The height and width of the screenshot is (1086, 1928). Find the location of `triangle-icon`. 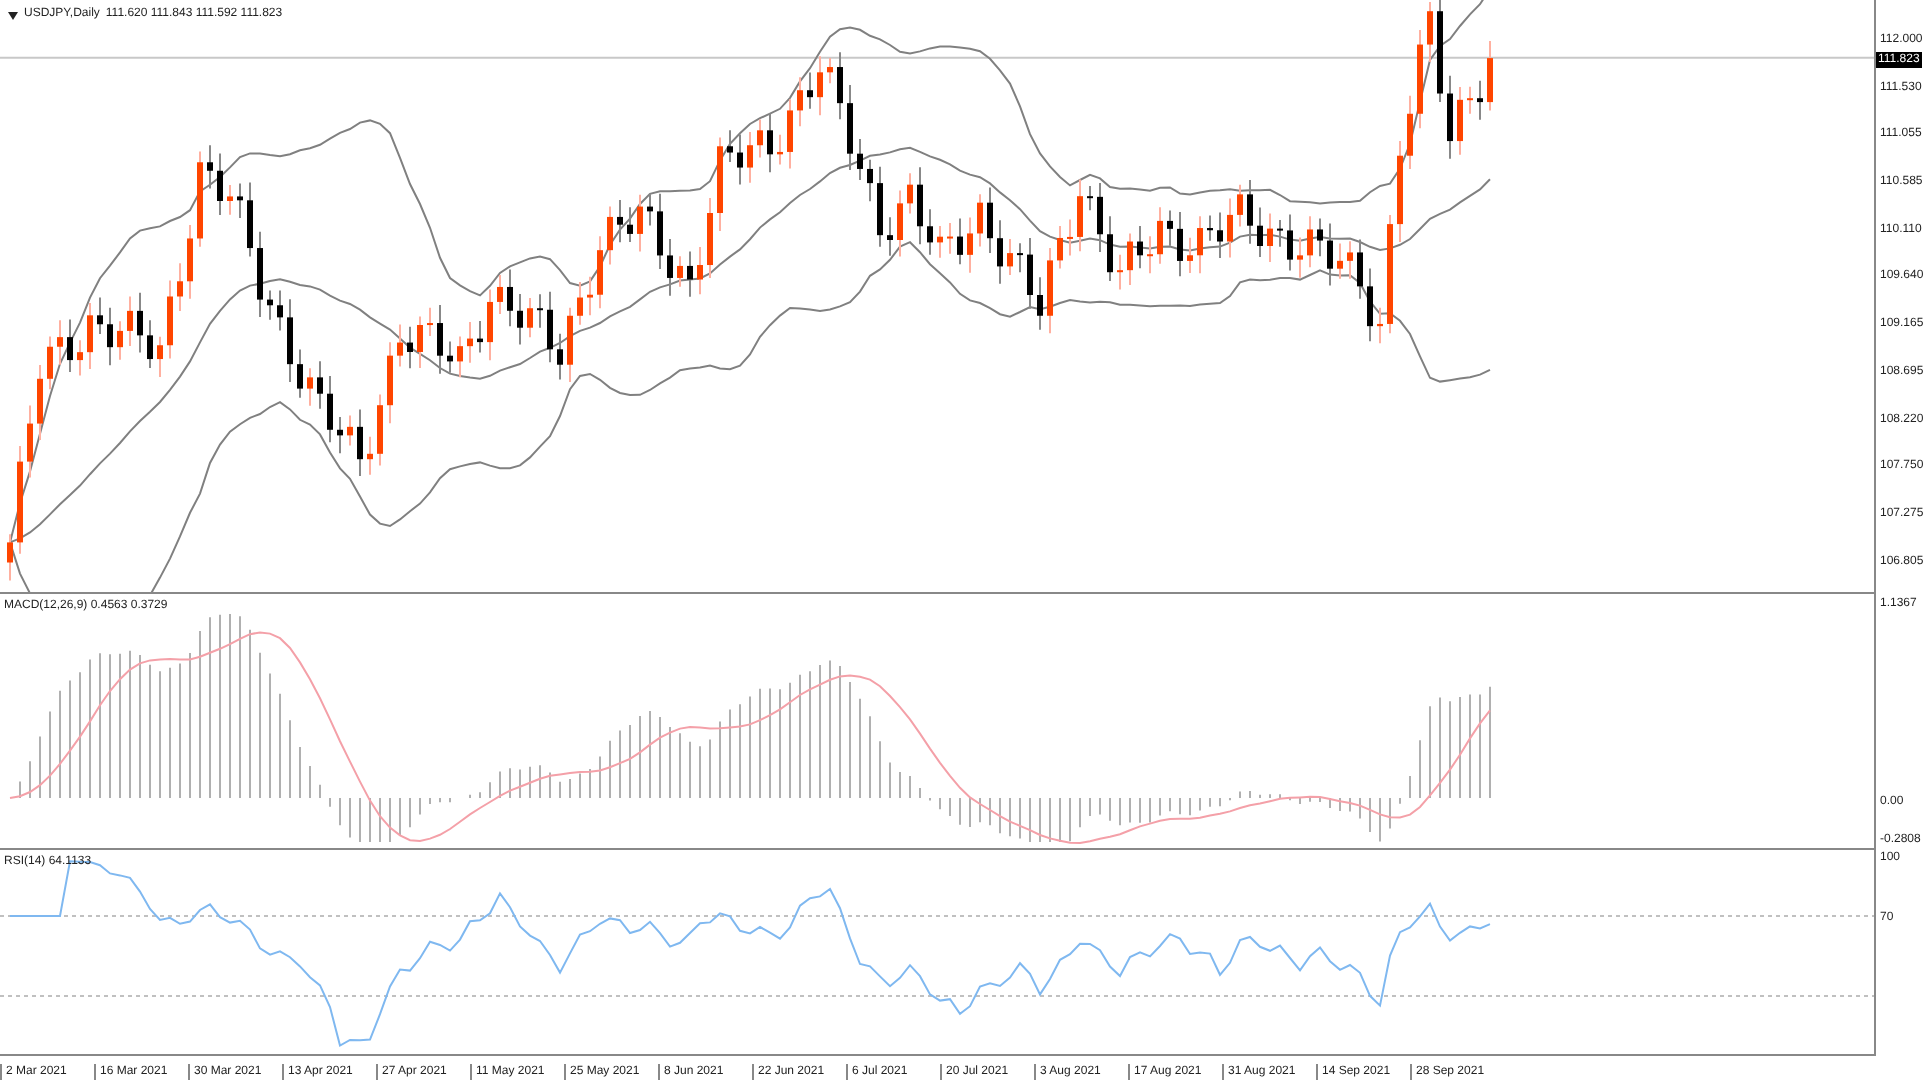

triangle-icon is located at coordinates (13, 15).